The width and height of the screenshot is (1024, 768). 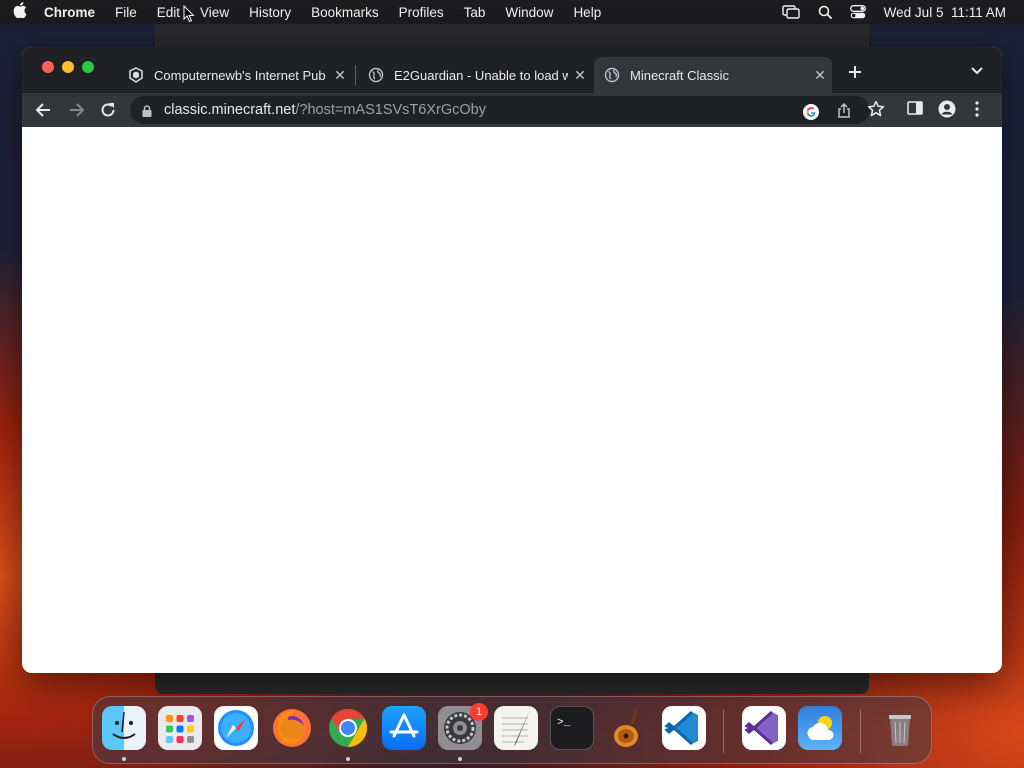 I want to click on vscode-icon, so click(x=684, y=728).